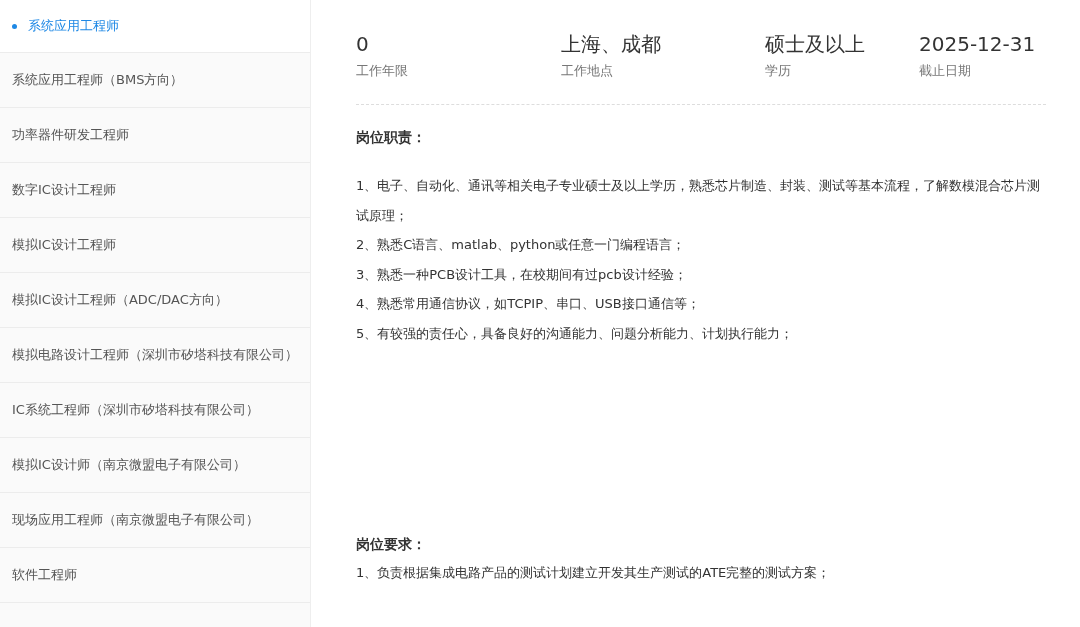 The width and height of the screenshot is (1080, 627). What do you see at coordinates (155, 135) in the screenshot?
I see `sidebar-item: 功率器件研发工程师` at bounding box center [155, 135].